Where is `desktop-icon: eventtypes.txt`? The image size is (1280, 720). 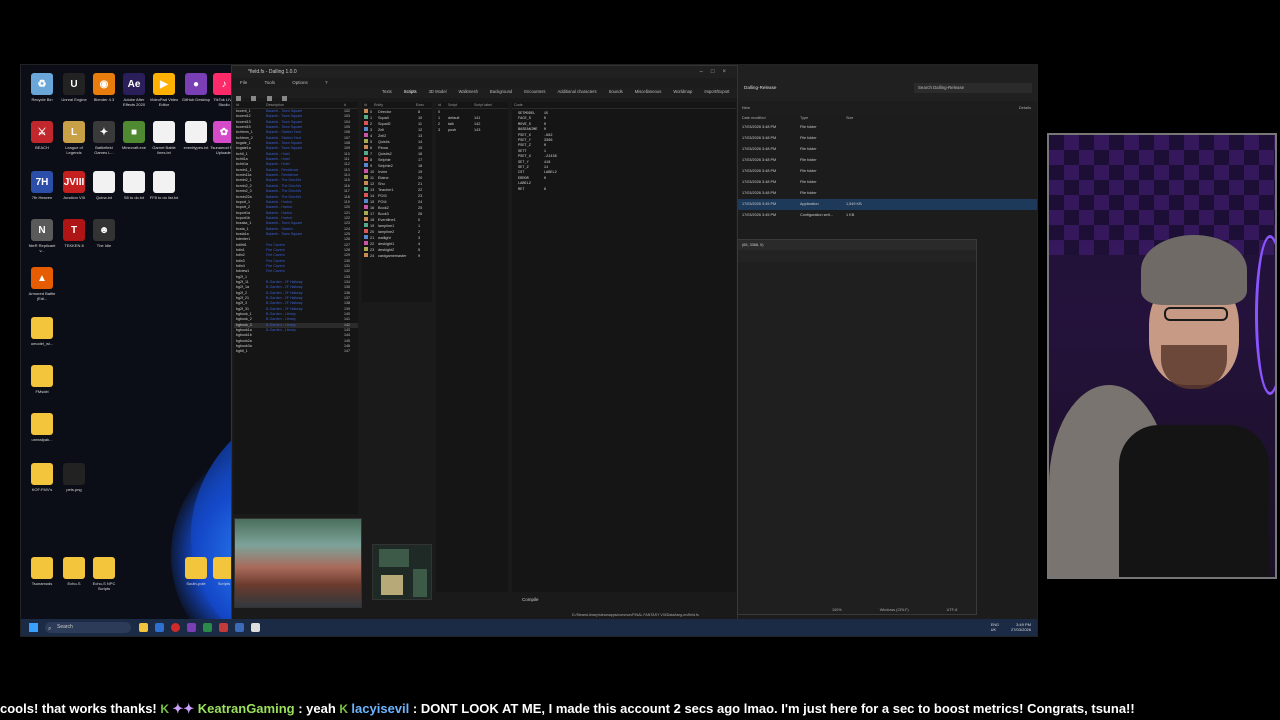
desktop-icon: eventtypes.txt is located at coordinates (196, 135).